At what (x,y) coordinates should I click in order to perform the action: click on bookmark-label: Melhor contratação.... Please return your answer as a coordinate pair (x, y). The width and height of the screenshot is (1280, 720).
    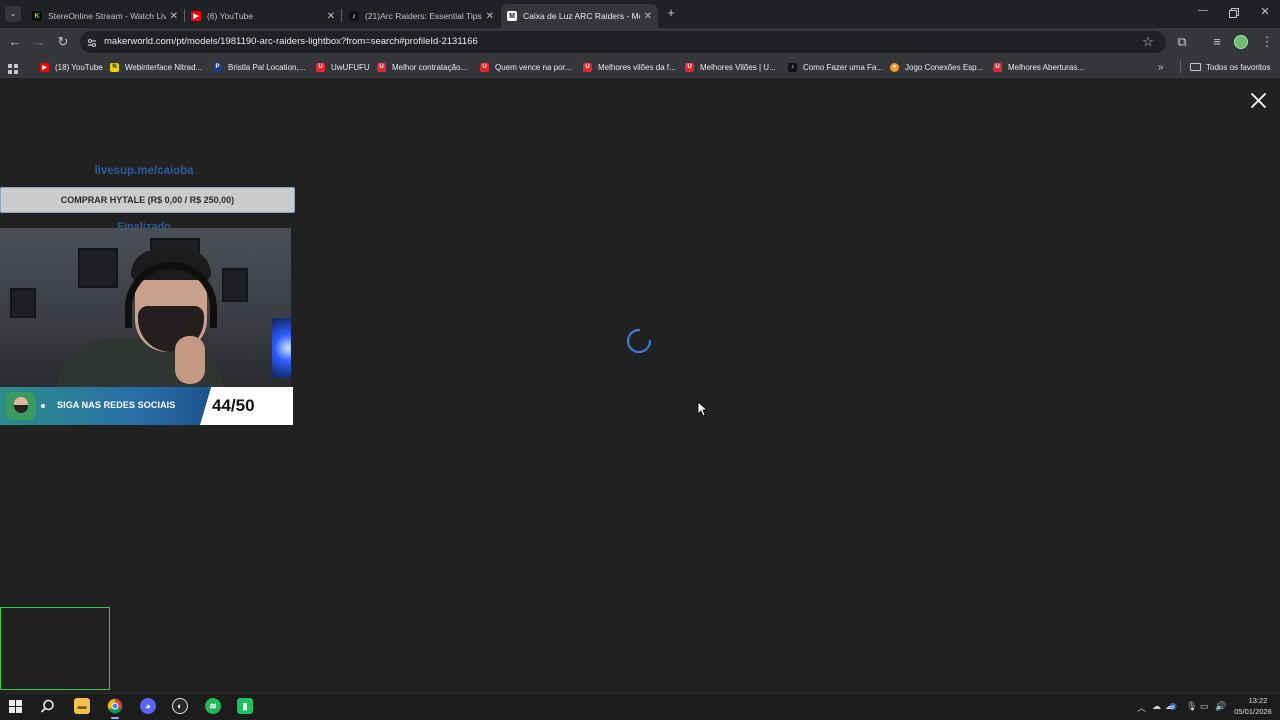
    Looking at the image, I should click on (430, 67).